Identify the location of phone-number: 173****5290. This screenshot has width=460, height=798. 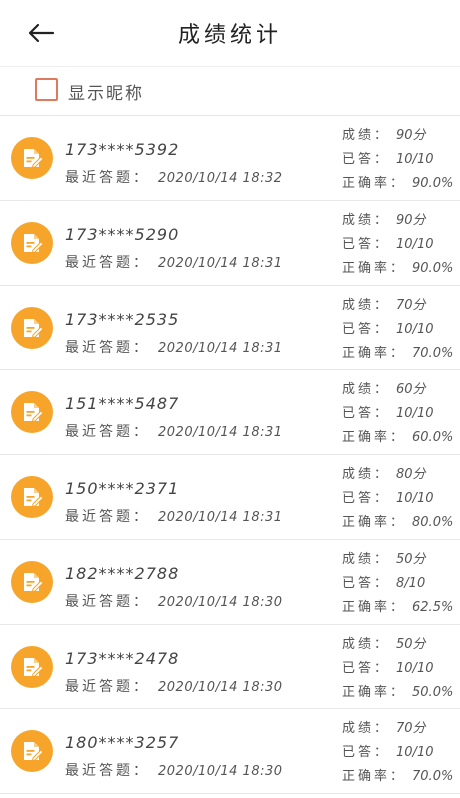
(122, 234).